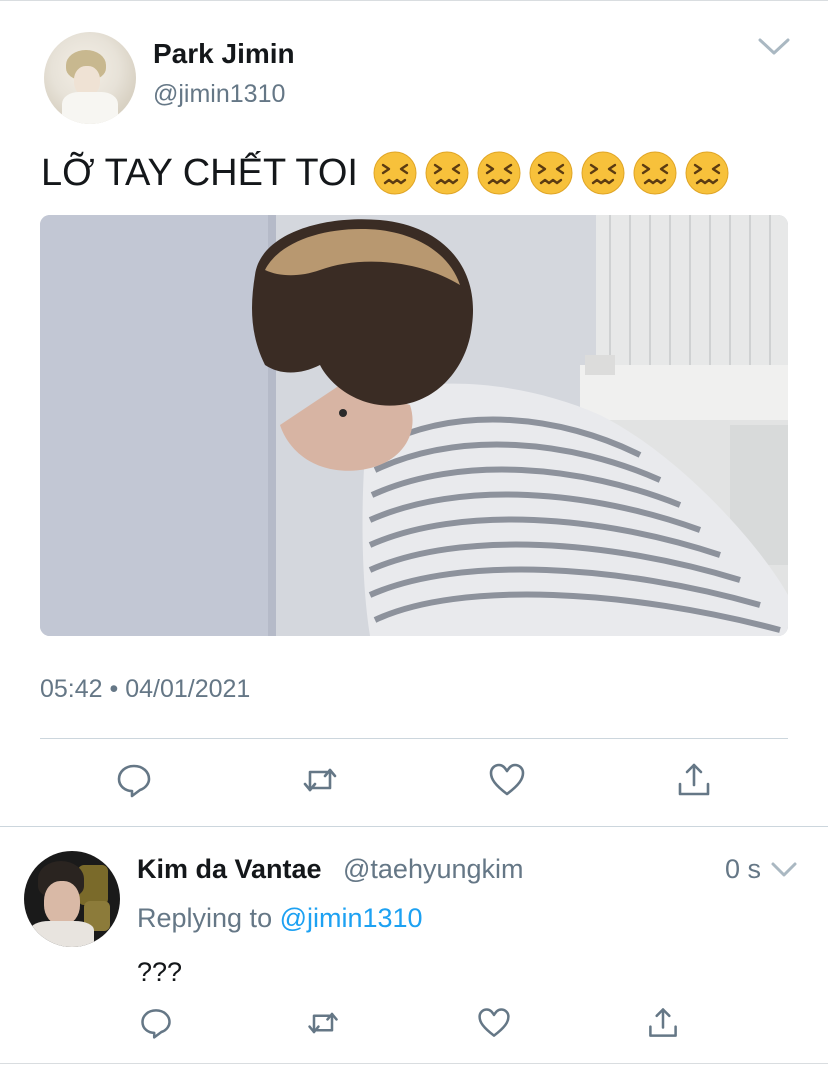 The image size is (828, 1067). I want to click on reply-author-name: Kim da Vantae, so click(229, 869).